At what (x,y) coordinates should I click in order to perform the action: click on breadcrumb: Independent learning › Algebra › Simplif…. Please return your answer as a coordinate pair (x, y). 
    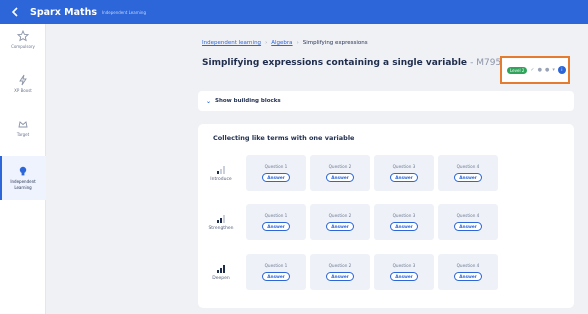
    Looking at the image, I should click on (285, 43).